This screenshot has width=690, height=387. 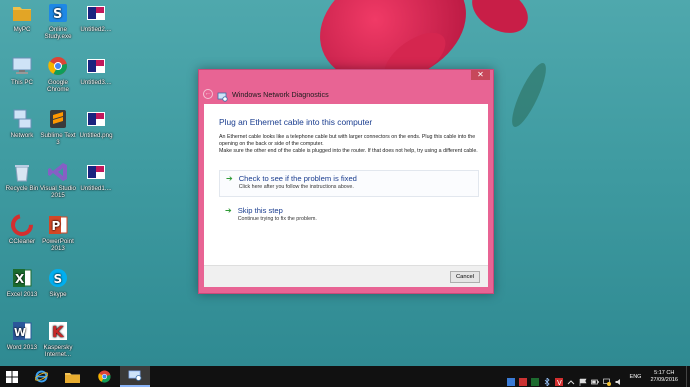 I want to click on skype-icon: S, so click(x=58, y=278).